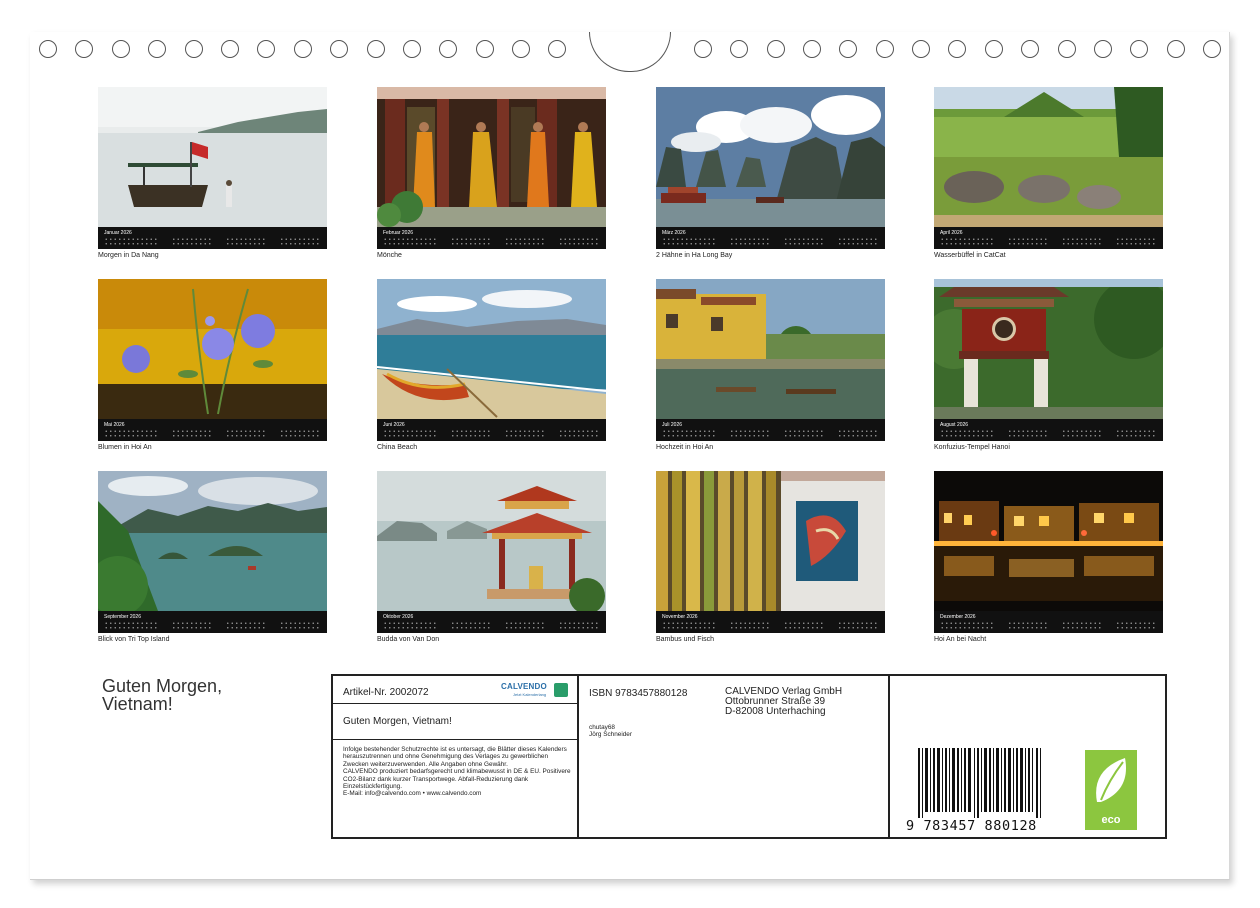 The width and height of the screenshot is (1260, 908). I want to click on month-name: Januar 2026, so click(118, 233).